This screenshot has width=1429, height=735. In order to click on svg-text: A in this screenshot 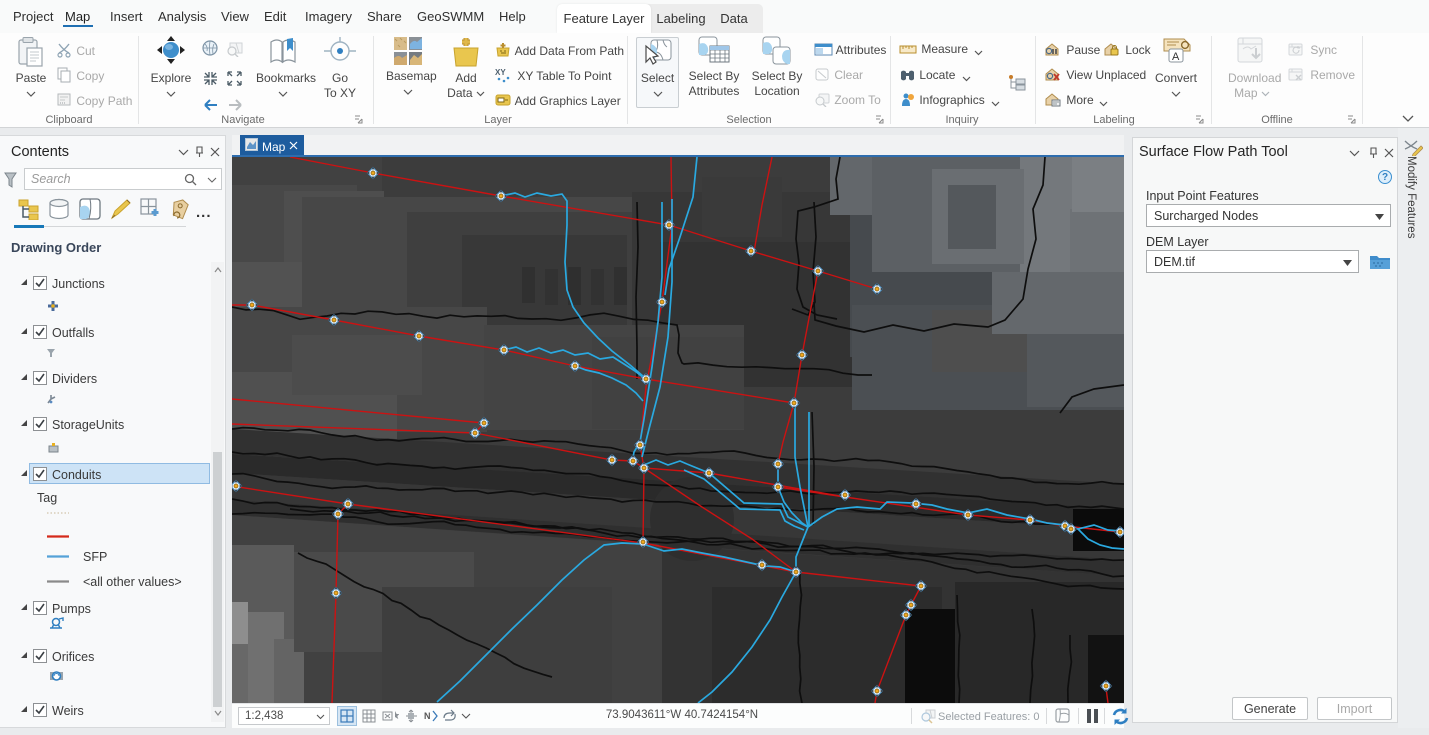, I will do `click(1176, 57)`.